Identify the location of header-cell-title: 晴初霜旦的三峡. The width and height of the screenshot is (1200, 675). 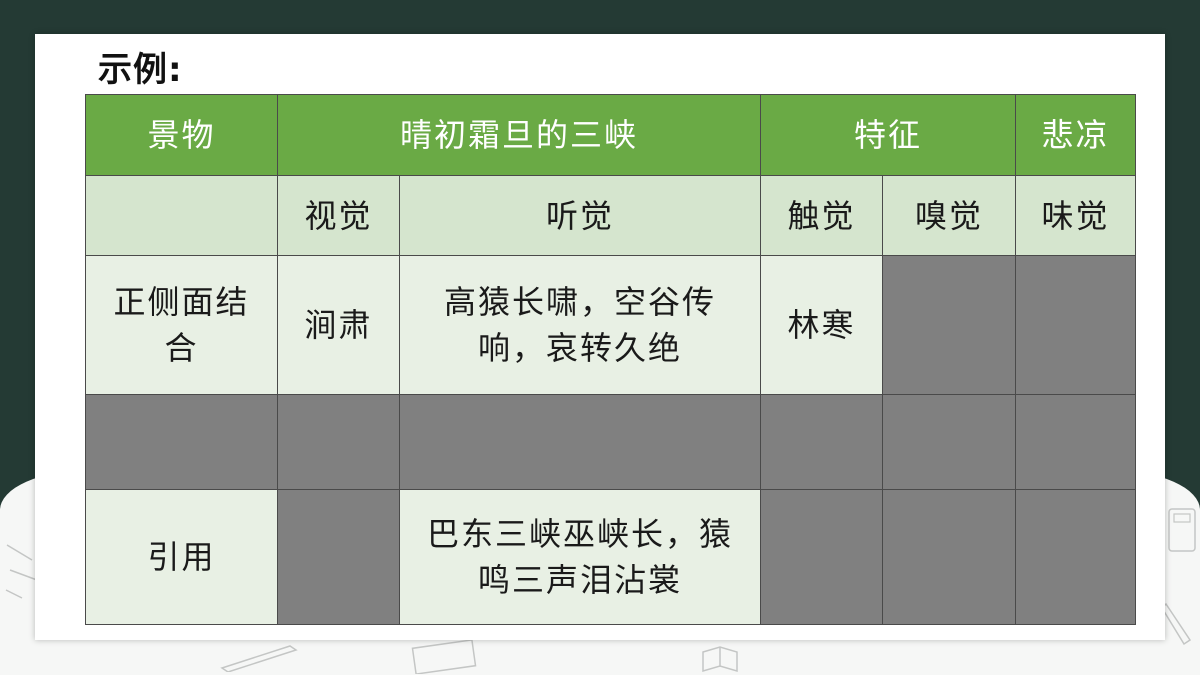
(519, 135).